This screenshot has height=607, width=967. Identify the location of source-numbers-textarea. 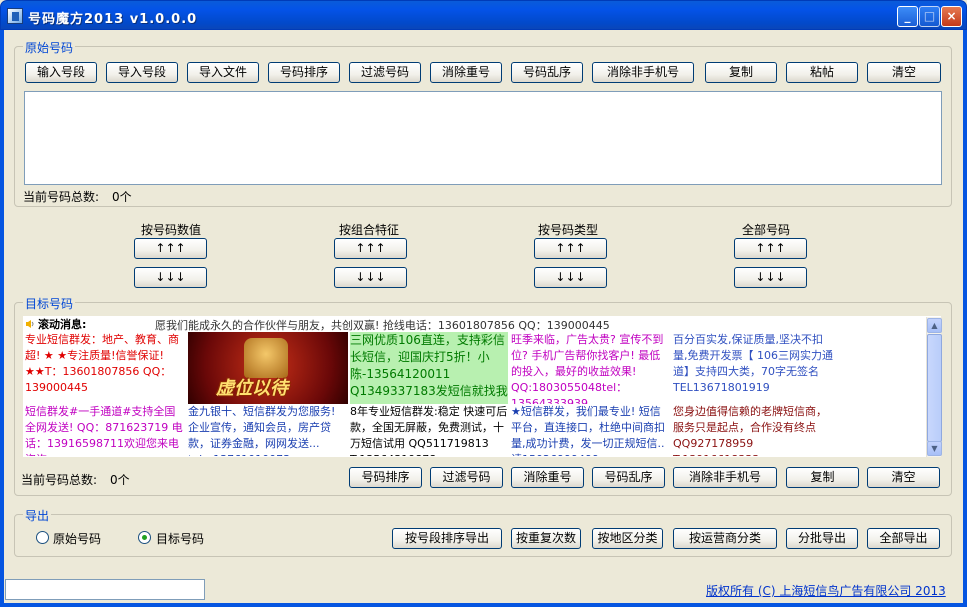
(483, 138).